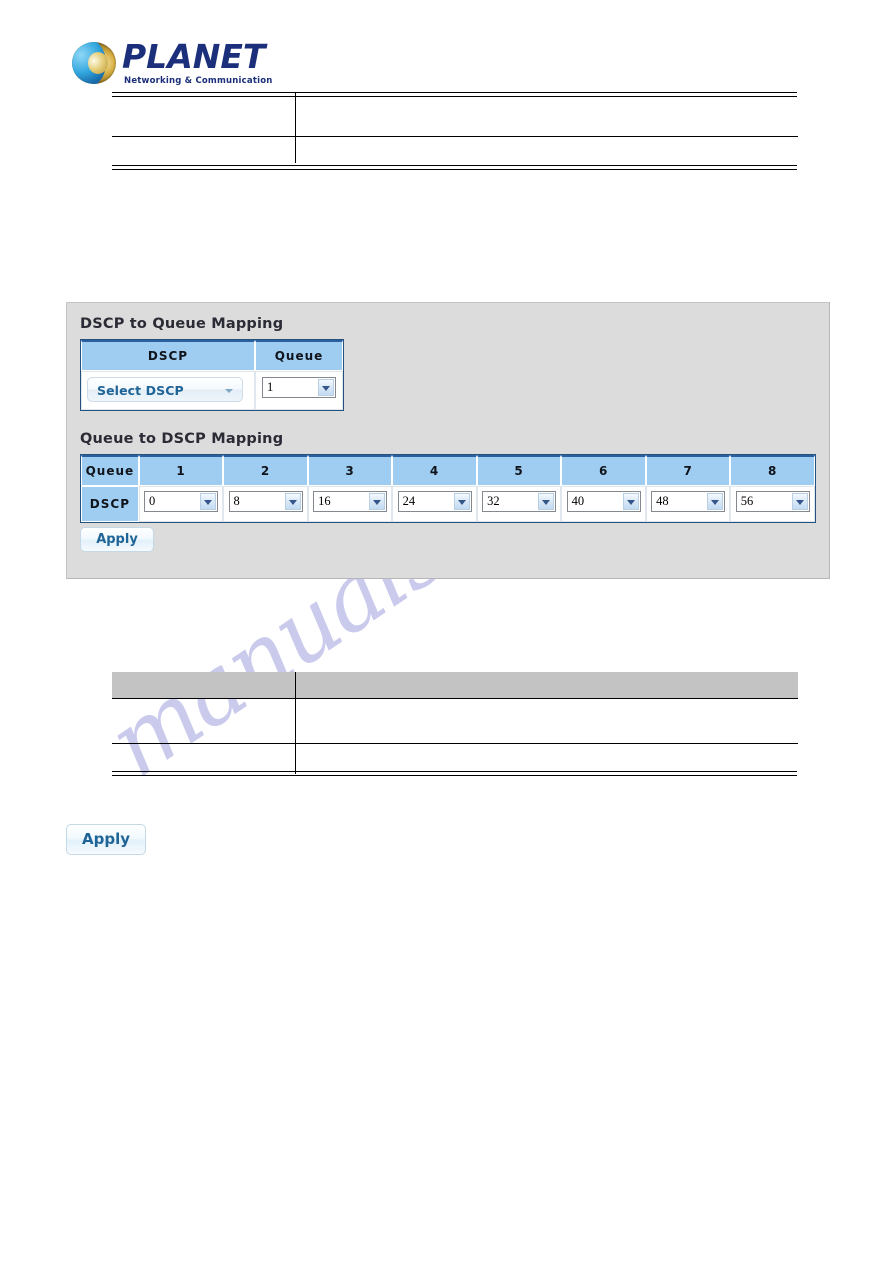 This screenshot has width=893, height=1263. What do you see at coordinates (454, 167) in the screenshot?
I see `top-table-bottom-rule` at bounding box center [454, 167].